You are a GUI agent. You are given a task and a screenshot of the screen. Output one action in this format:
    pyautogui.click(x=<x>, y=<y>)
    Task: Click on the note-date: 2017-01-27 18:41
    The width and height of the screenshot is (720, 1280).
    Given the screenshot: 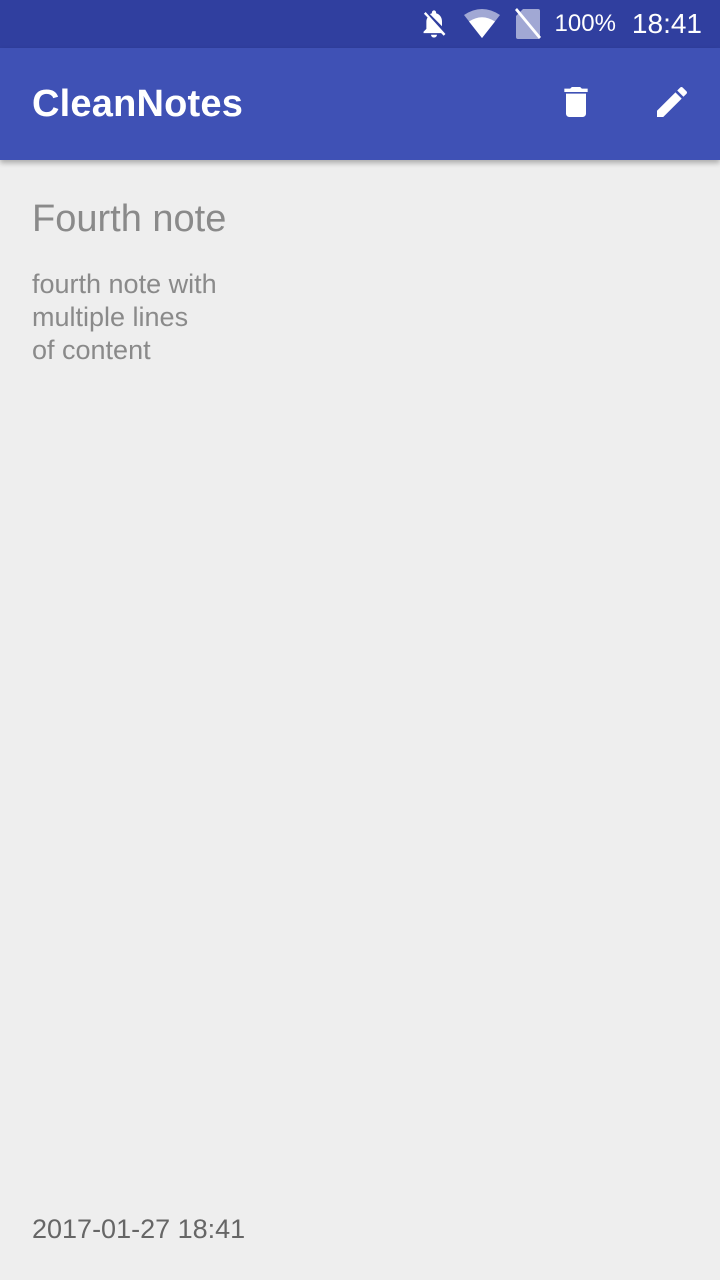 What is the action you would take?
    pyautogui.click(x=139, y=1229)
    